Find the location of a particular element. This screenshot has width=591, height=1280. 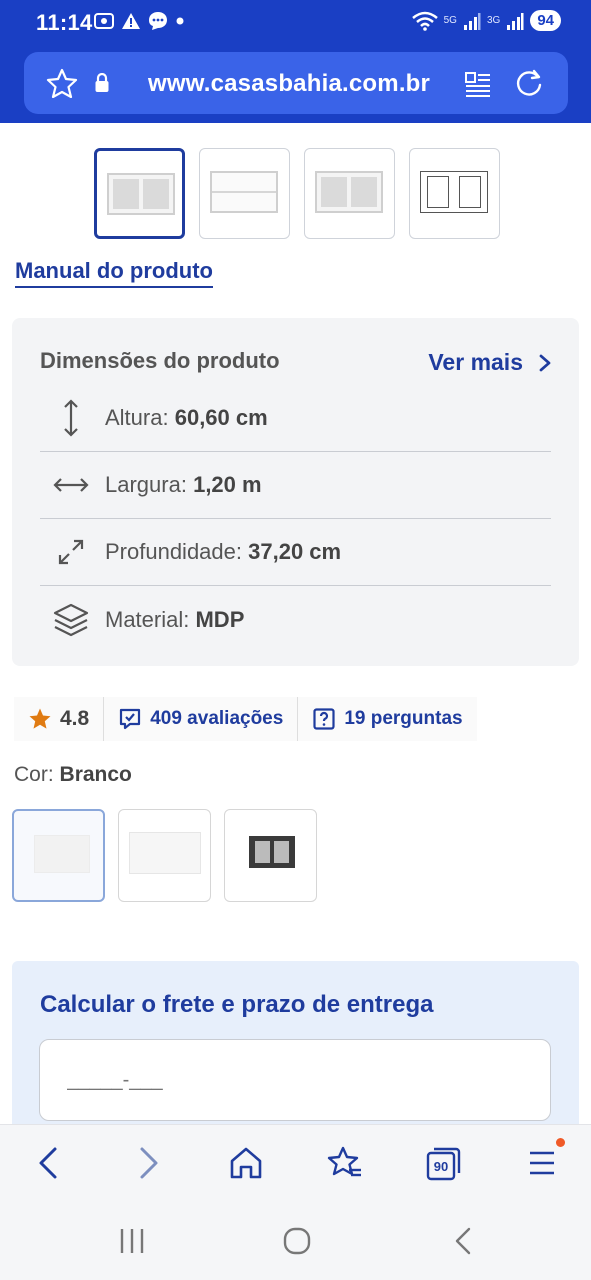

questions-link: 19 perguntas is located at coordinates (386, 719).